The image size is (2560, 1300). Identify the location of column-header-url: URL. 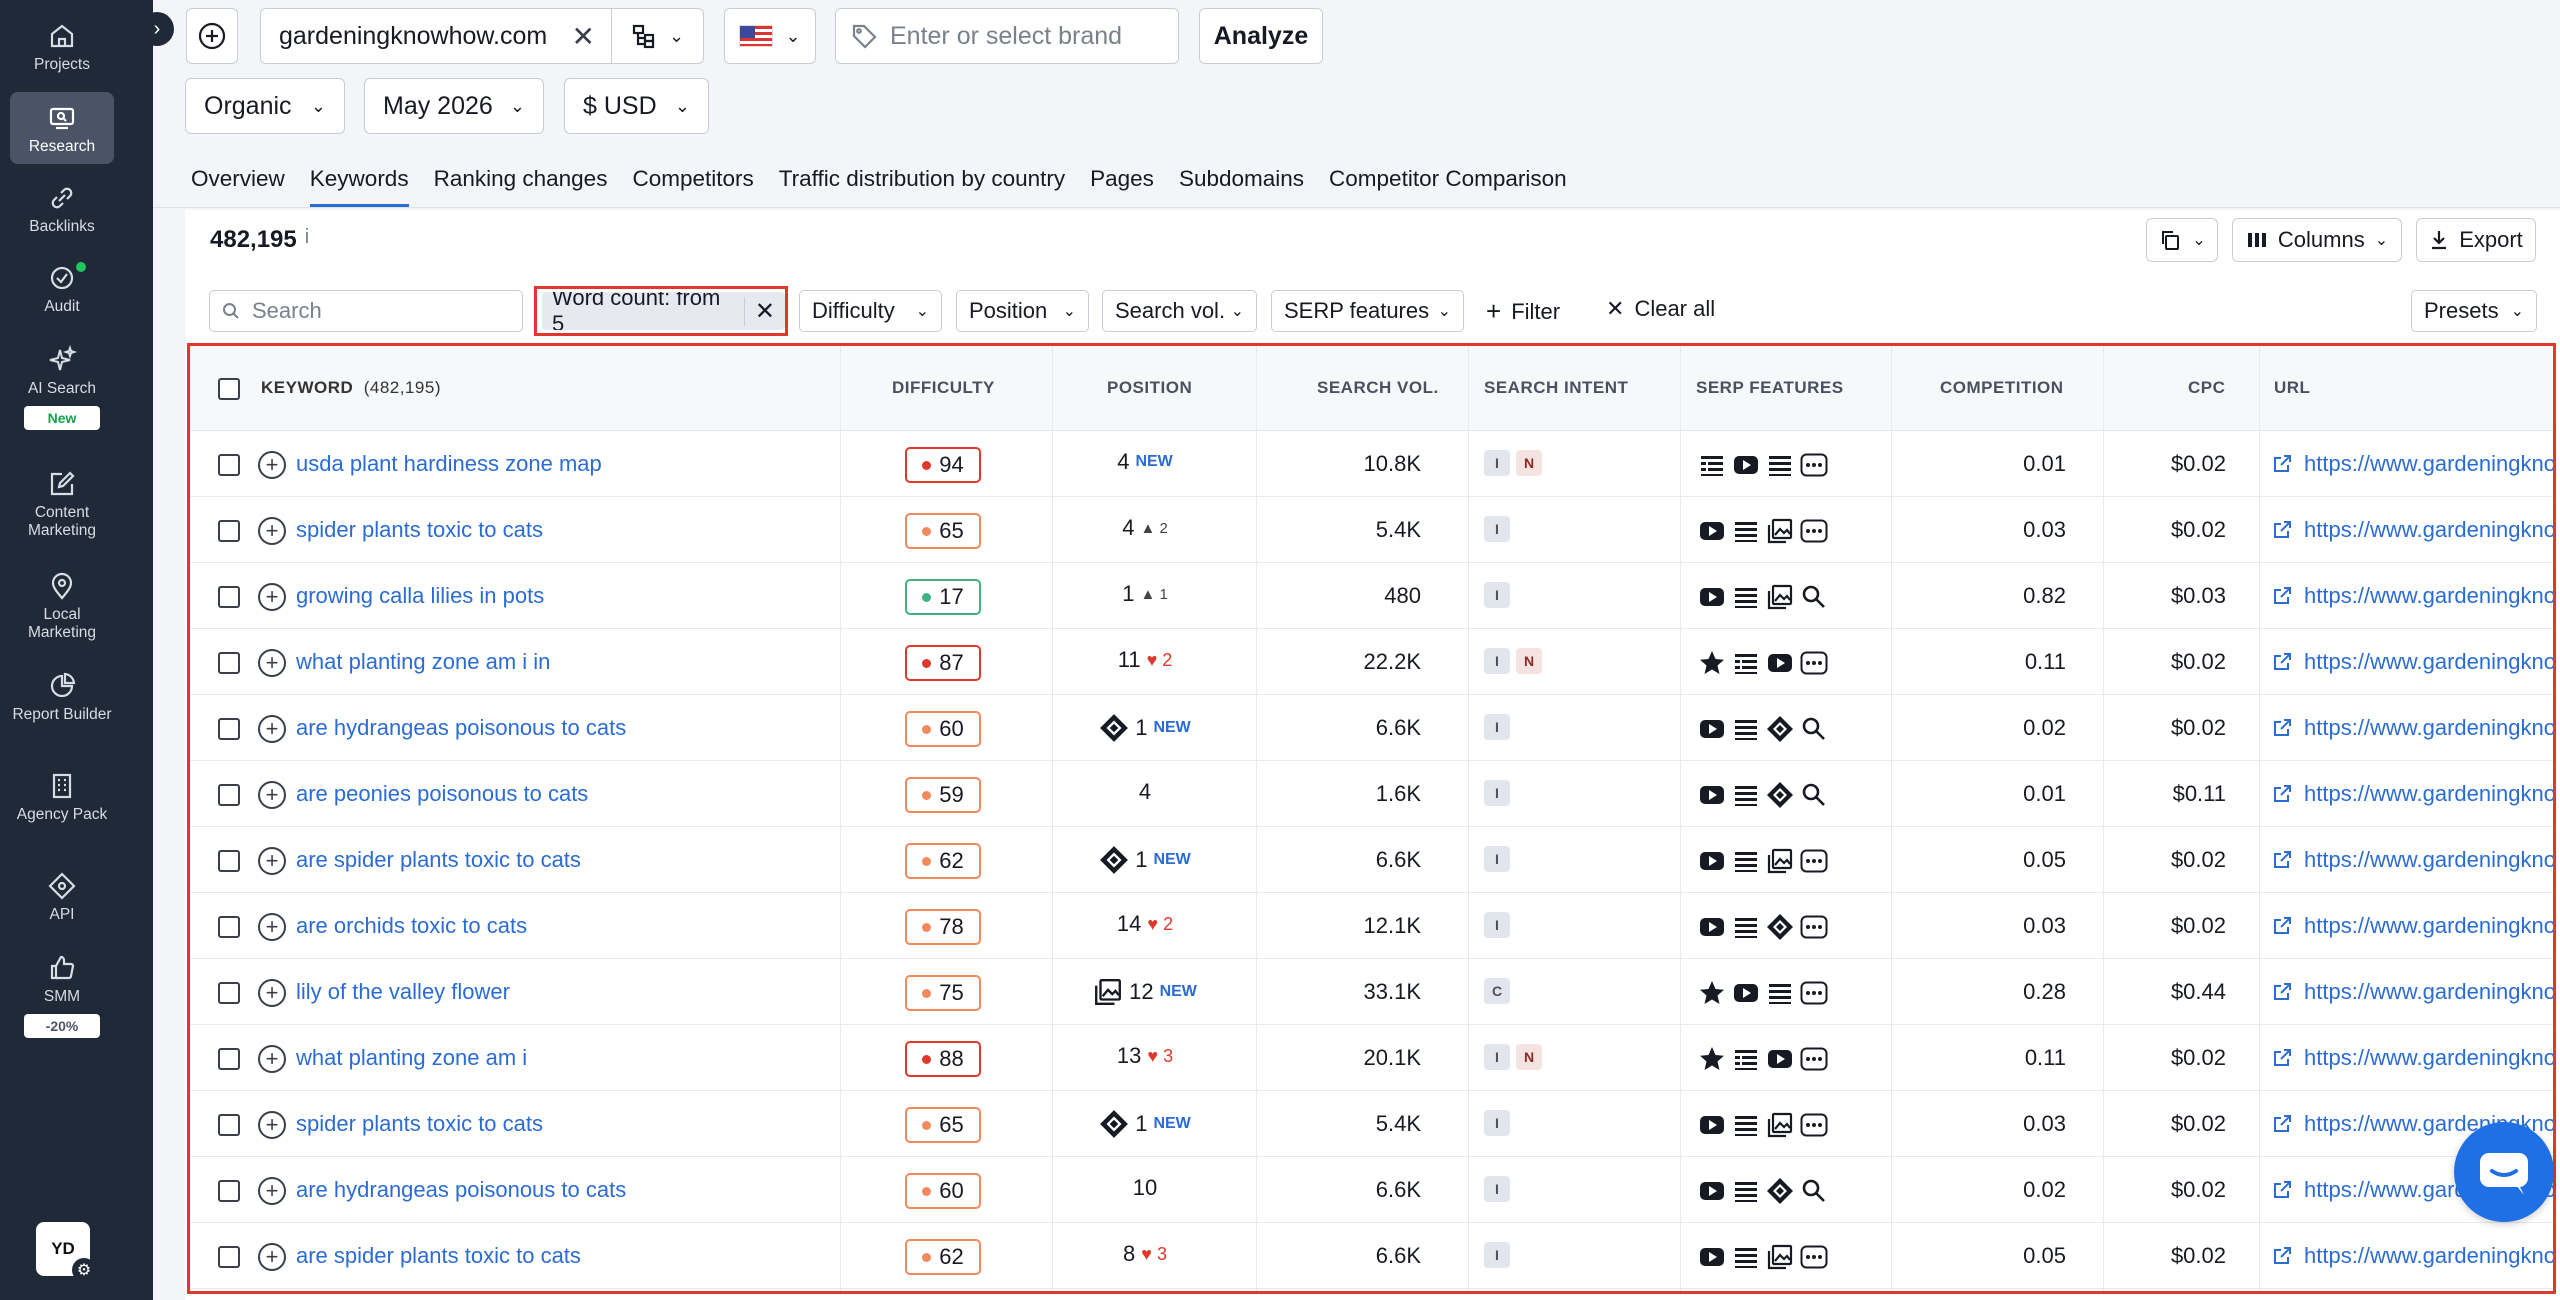
(2292, 388).